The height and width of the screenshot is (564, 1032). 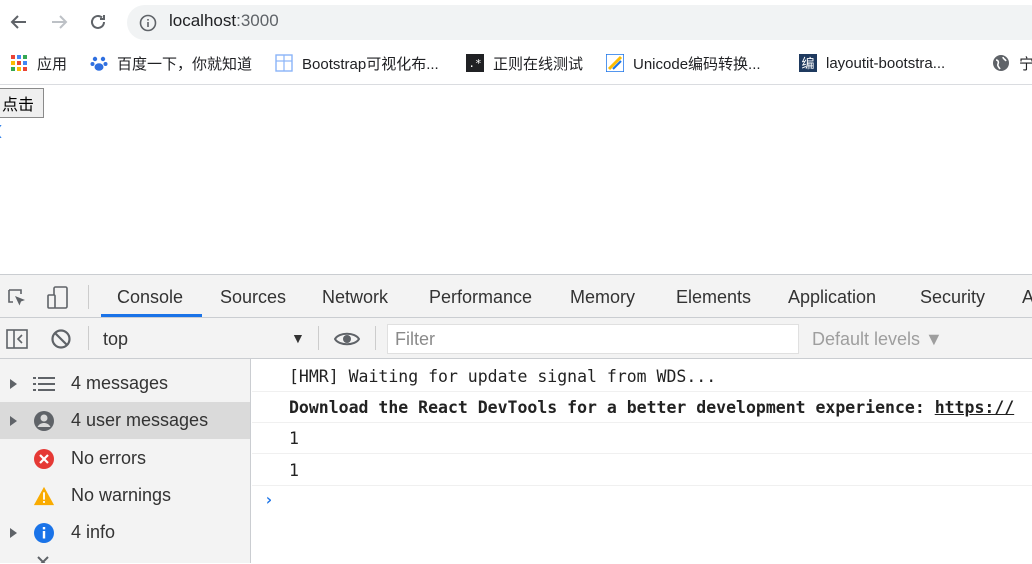 I want to click on tab-overflow: A, so click(x=1027, y=296).